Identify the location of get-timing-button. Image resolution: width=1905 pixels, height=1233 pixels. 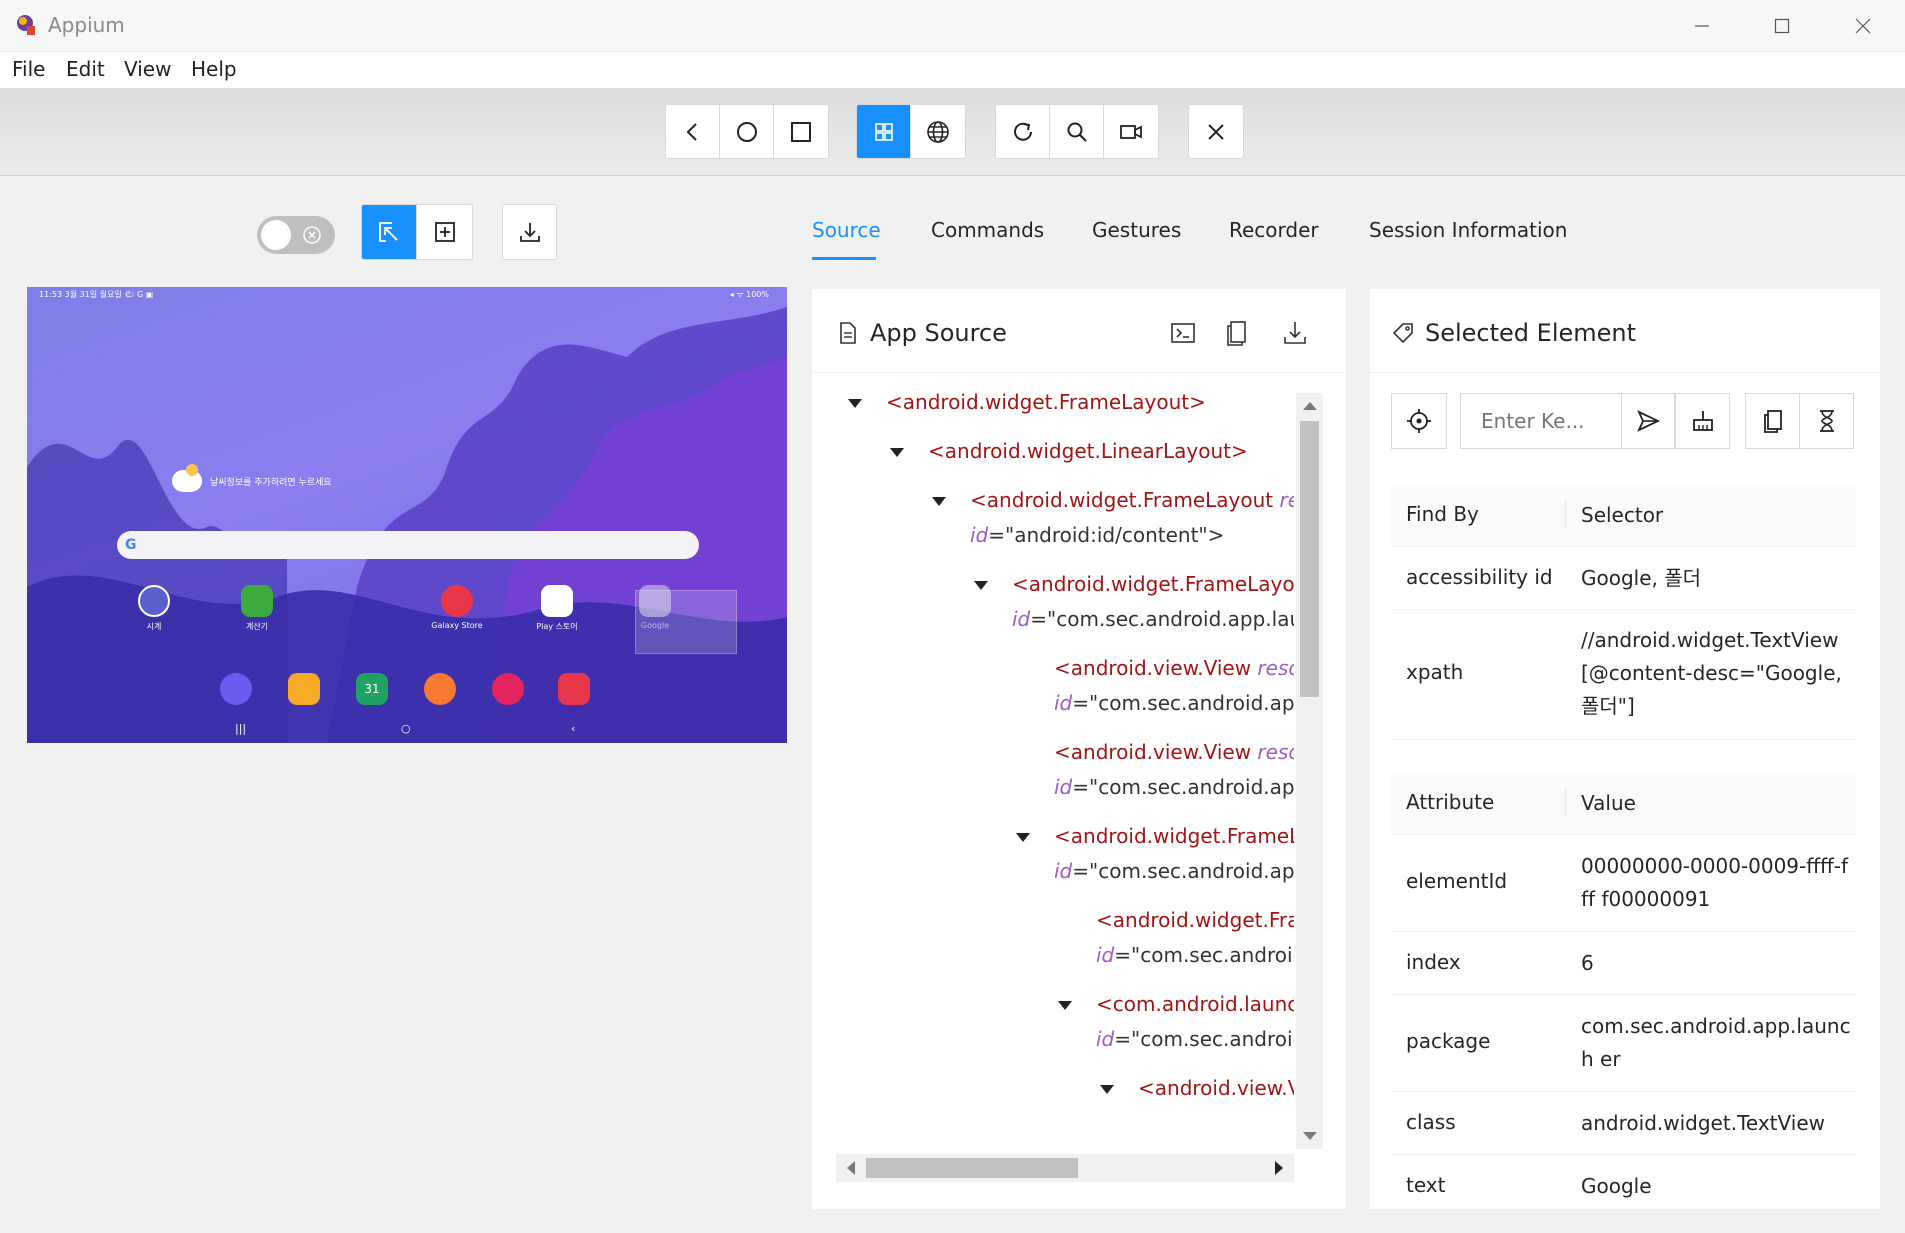
(1826, 421).